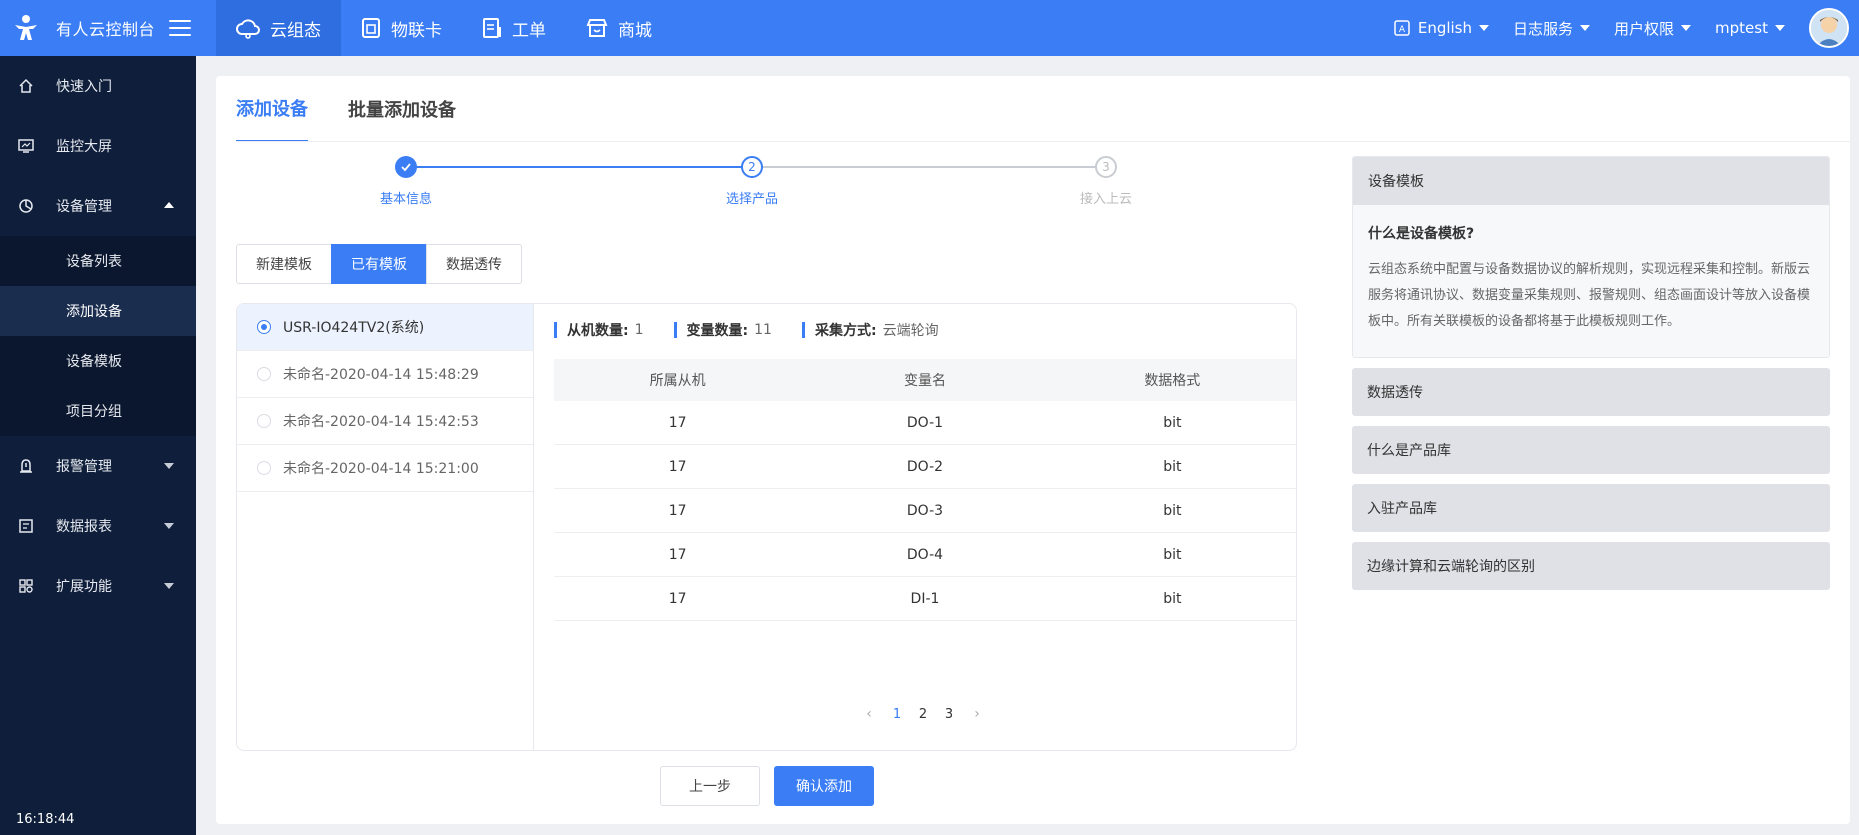 The width and height of the screenshot is (1859, 835). I want to click on store-icon, so click(597, 28).